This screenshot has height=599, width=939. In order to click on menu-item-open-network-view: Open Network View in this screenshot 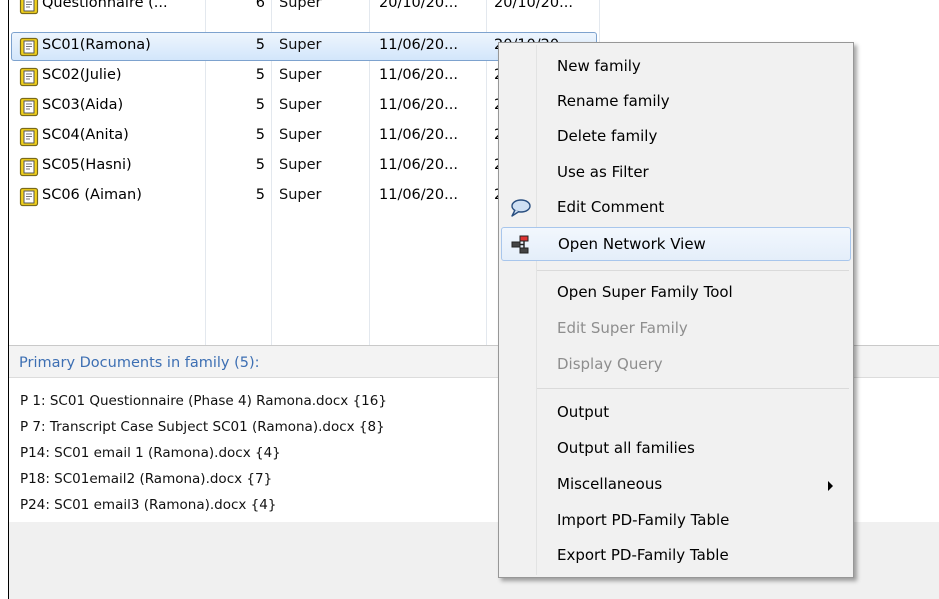, I will do `click(676, 244)`.